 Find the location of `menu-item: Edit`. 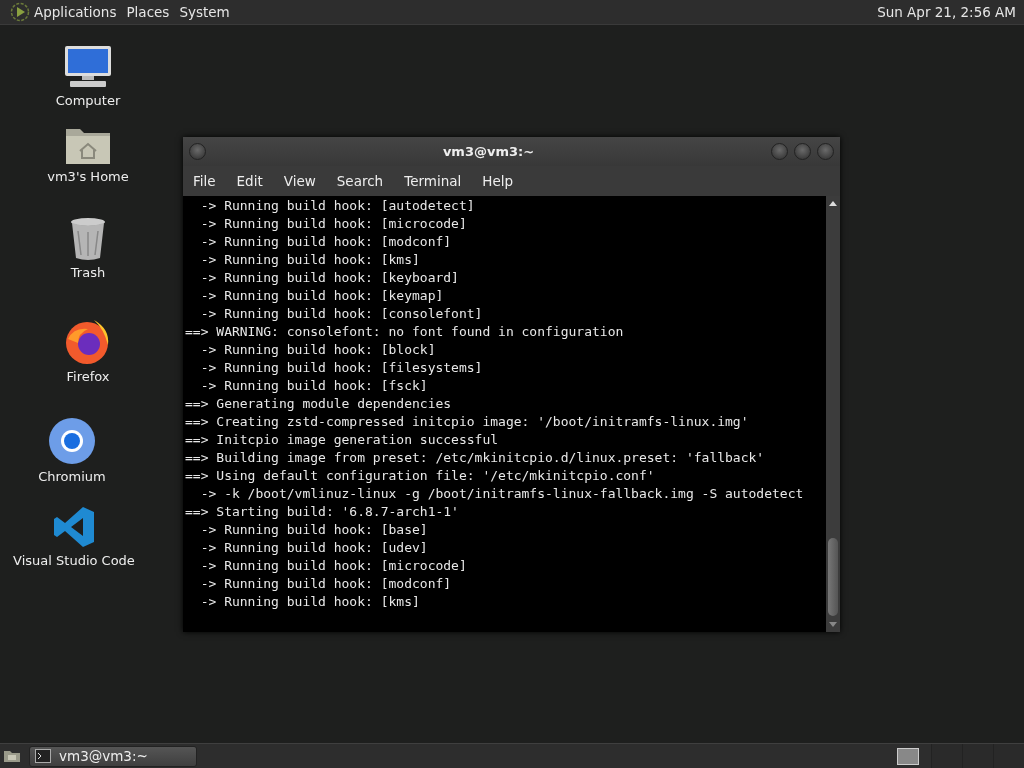

menu-item: Edit is located at coordinates (249, 181).